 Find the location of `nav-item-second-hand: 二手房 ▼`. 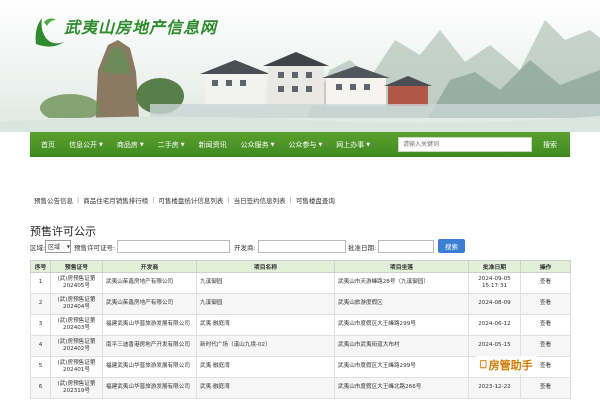

nav-item-second-hand: 二手房 ▼ is located at coordinates (171, 144).